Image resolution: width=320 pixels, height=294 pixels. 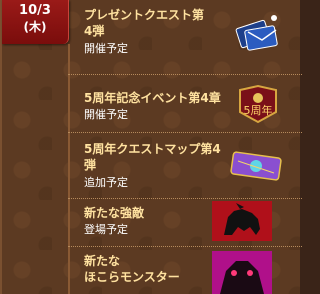 What do you see at coordinates (187, 270) in the screenshot?
I see `event-item: 新たな ほこらモンスター` at bounding box center [187, 270].